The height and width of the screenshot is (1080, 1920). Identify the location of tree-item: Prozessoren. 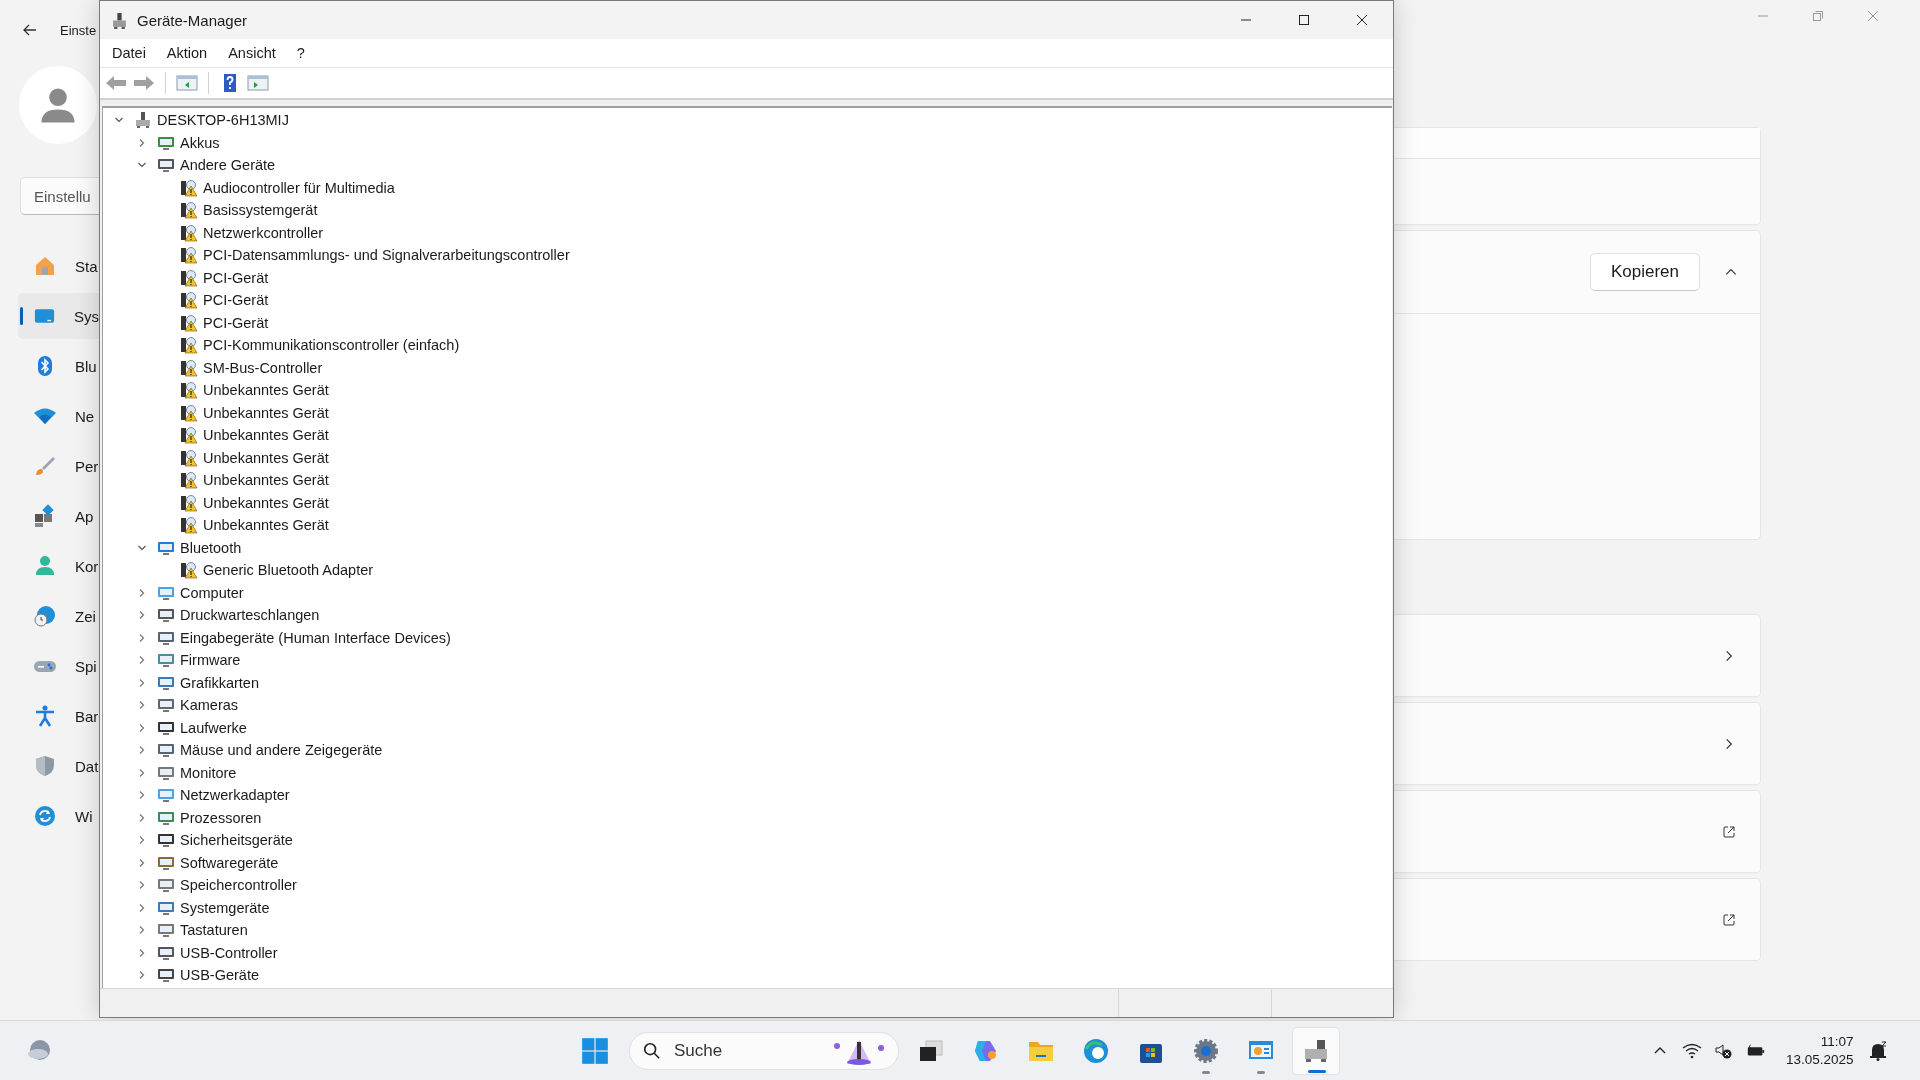
(221, 817).